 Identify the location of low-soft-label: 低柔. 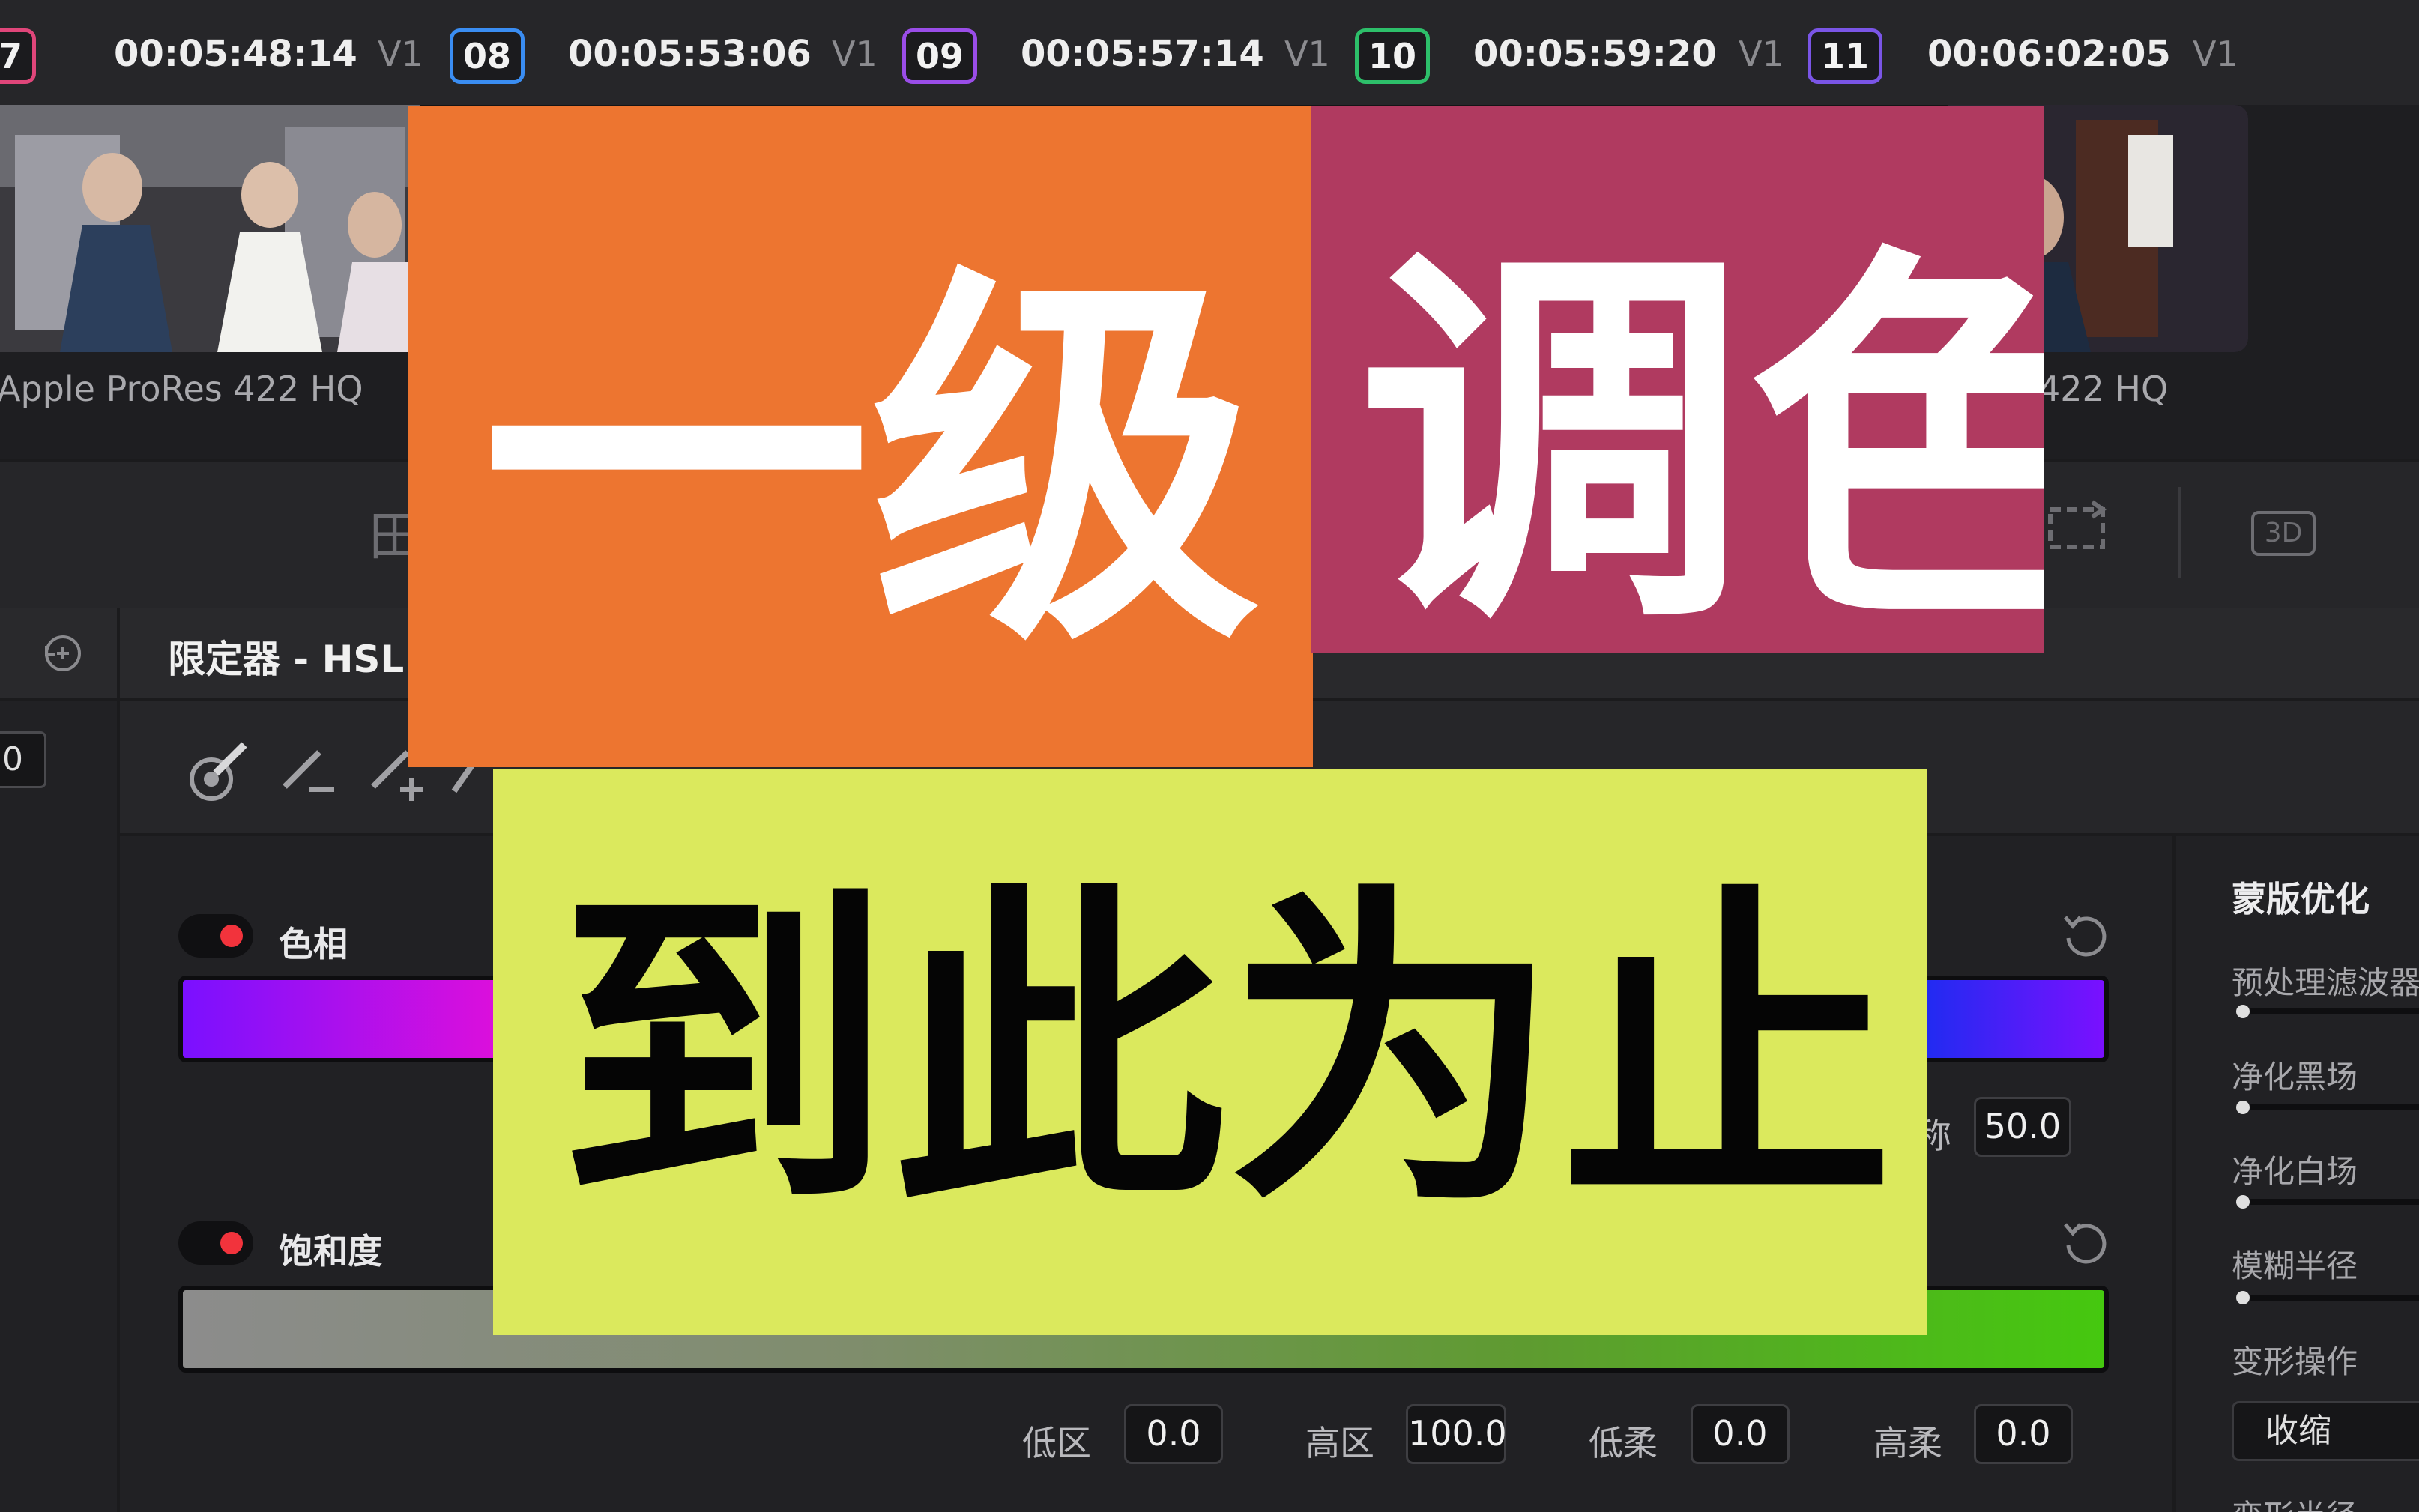
(1623, 1443).